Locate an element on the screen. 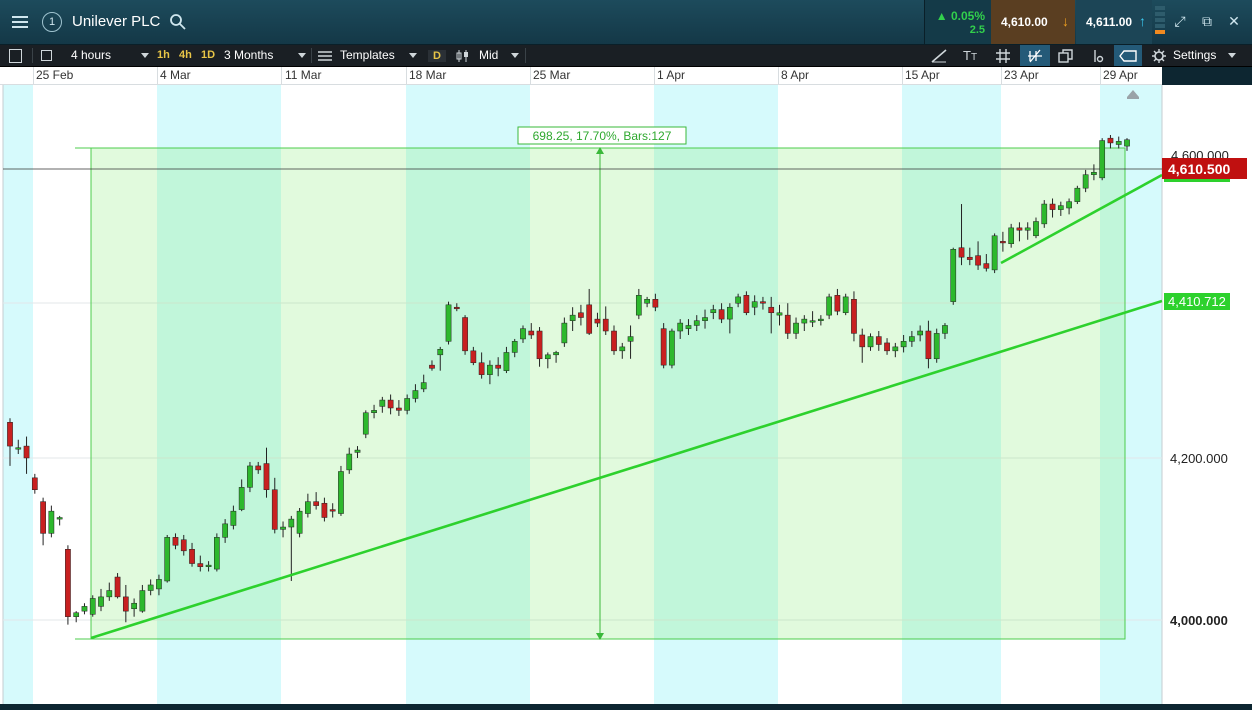 This screenshot has height=710, width=1252. bottom-border is located at coordinates (626, 707).